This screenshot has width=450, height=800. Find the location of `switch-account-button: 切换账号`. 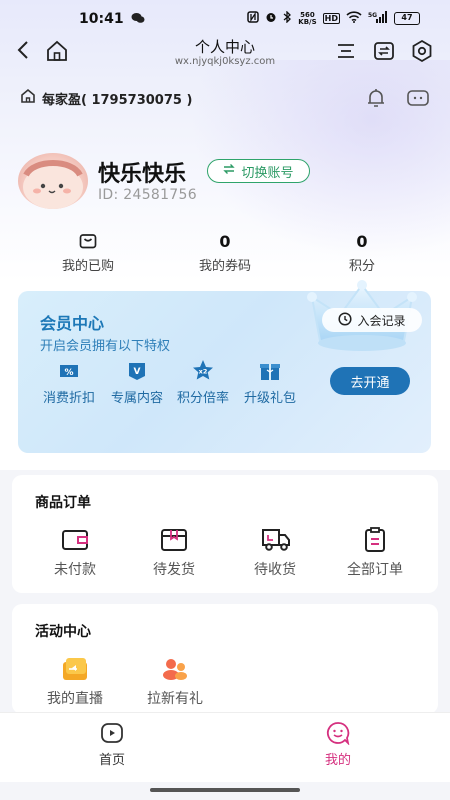

switch-account-button: 切换账号 is located at coordinates (258, 171).